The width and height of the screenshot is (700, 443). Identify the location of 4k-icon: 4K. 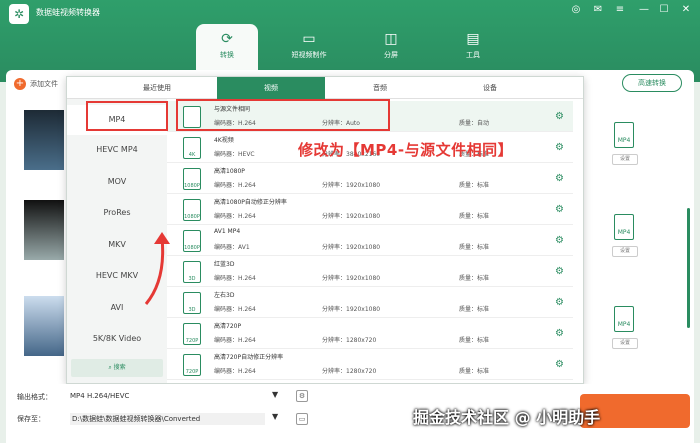
(192, 148).